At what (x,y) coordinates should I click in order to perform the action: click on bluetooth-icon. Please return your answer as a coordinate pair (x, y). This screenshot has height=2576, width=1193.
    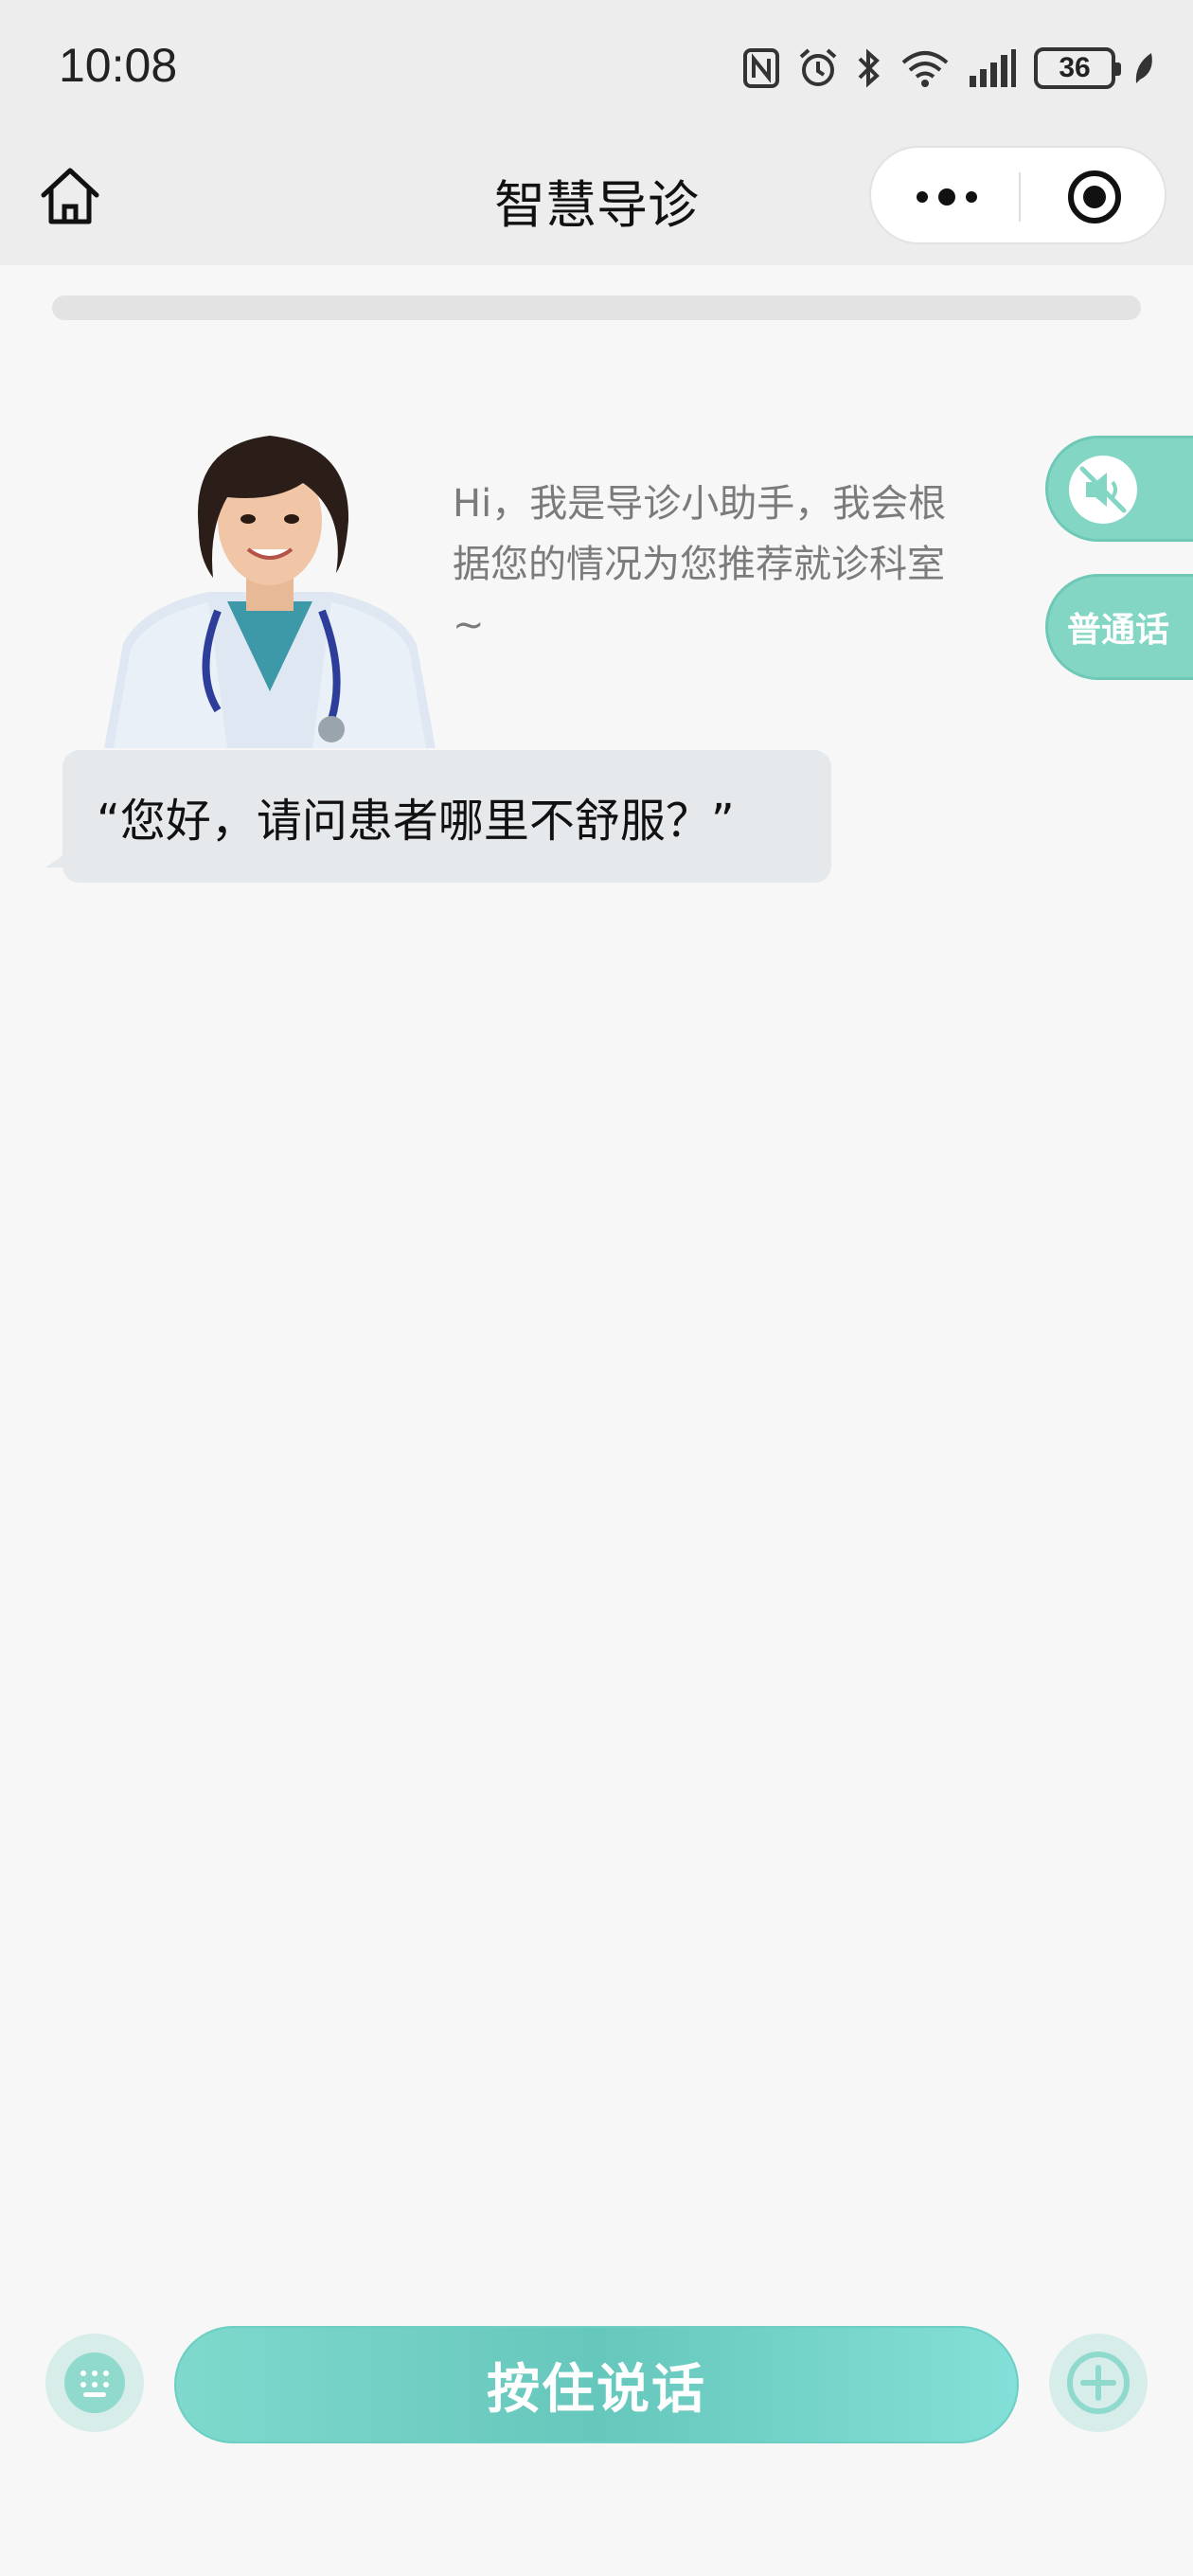
    Looking at the image, I should click on (869, 68).